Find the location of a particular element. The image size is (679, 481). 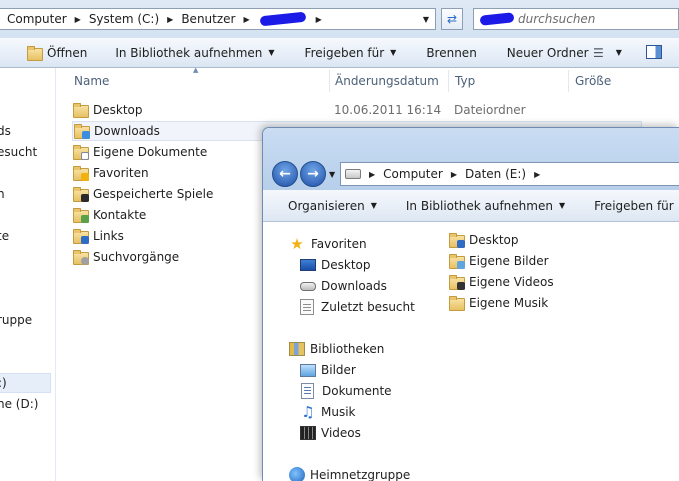

nav-recent: Zuletzt besucht is located at coordinates (357, 307).